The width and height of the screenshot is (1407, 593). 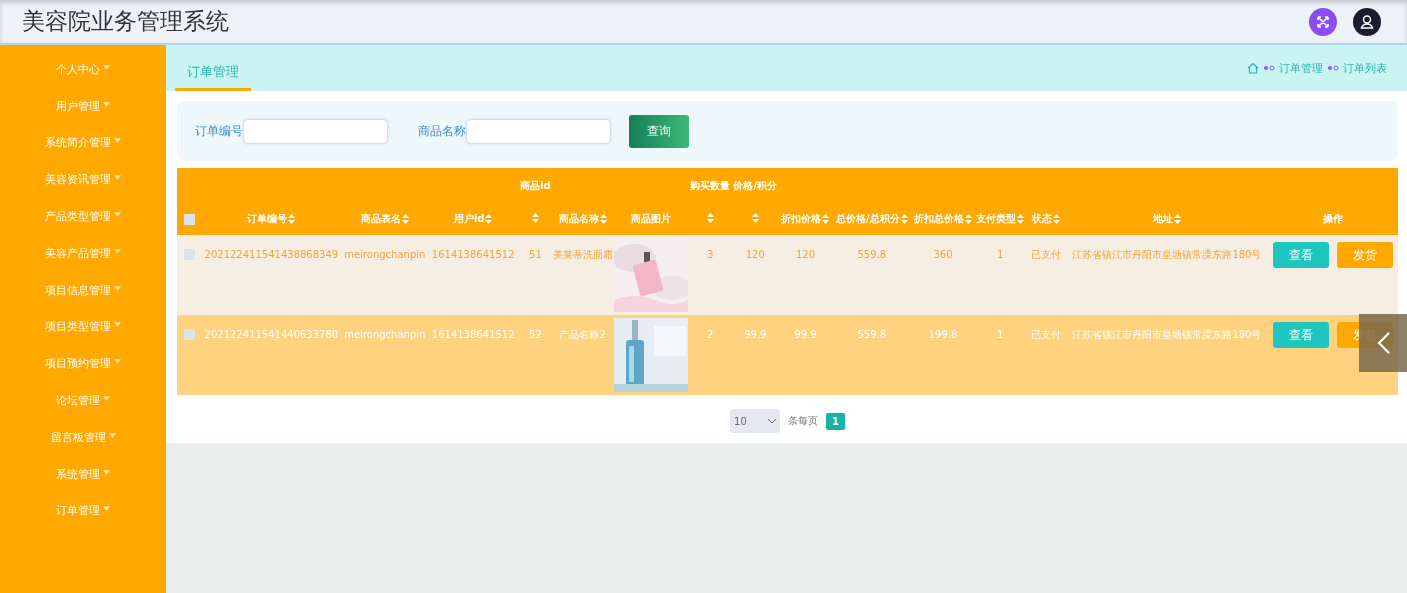 What do you see at coordinates (939, 219) in the screenshot?
I see `column-header: 折扣总价格` at bounding box center [939, 219].